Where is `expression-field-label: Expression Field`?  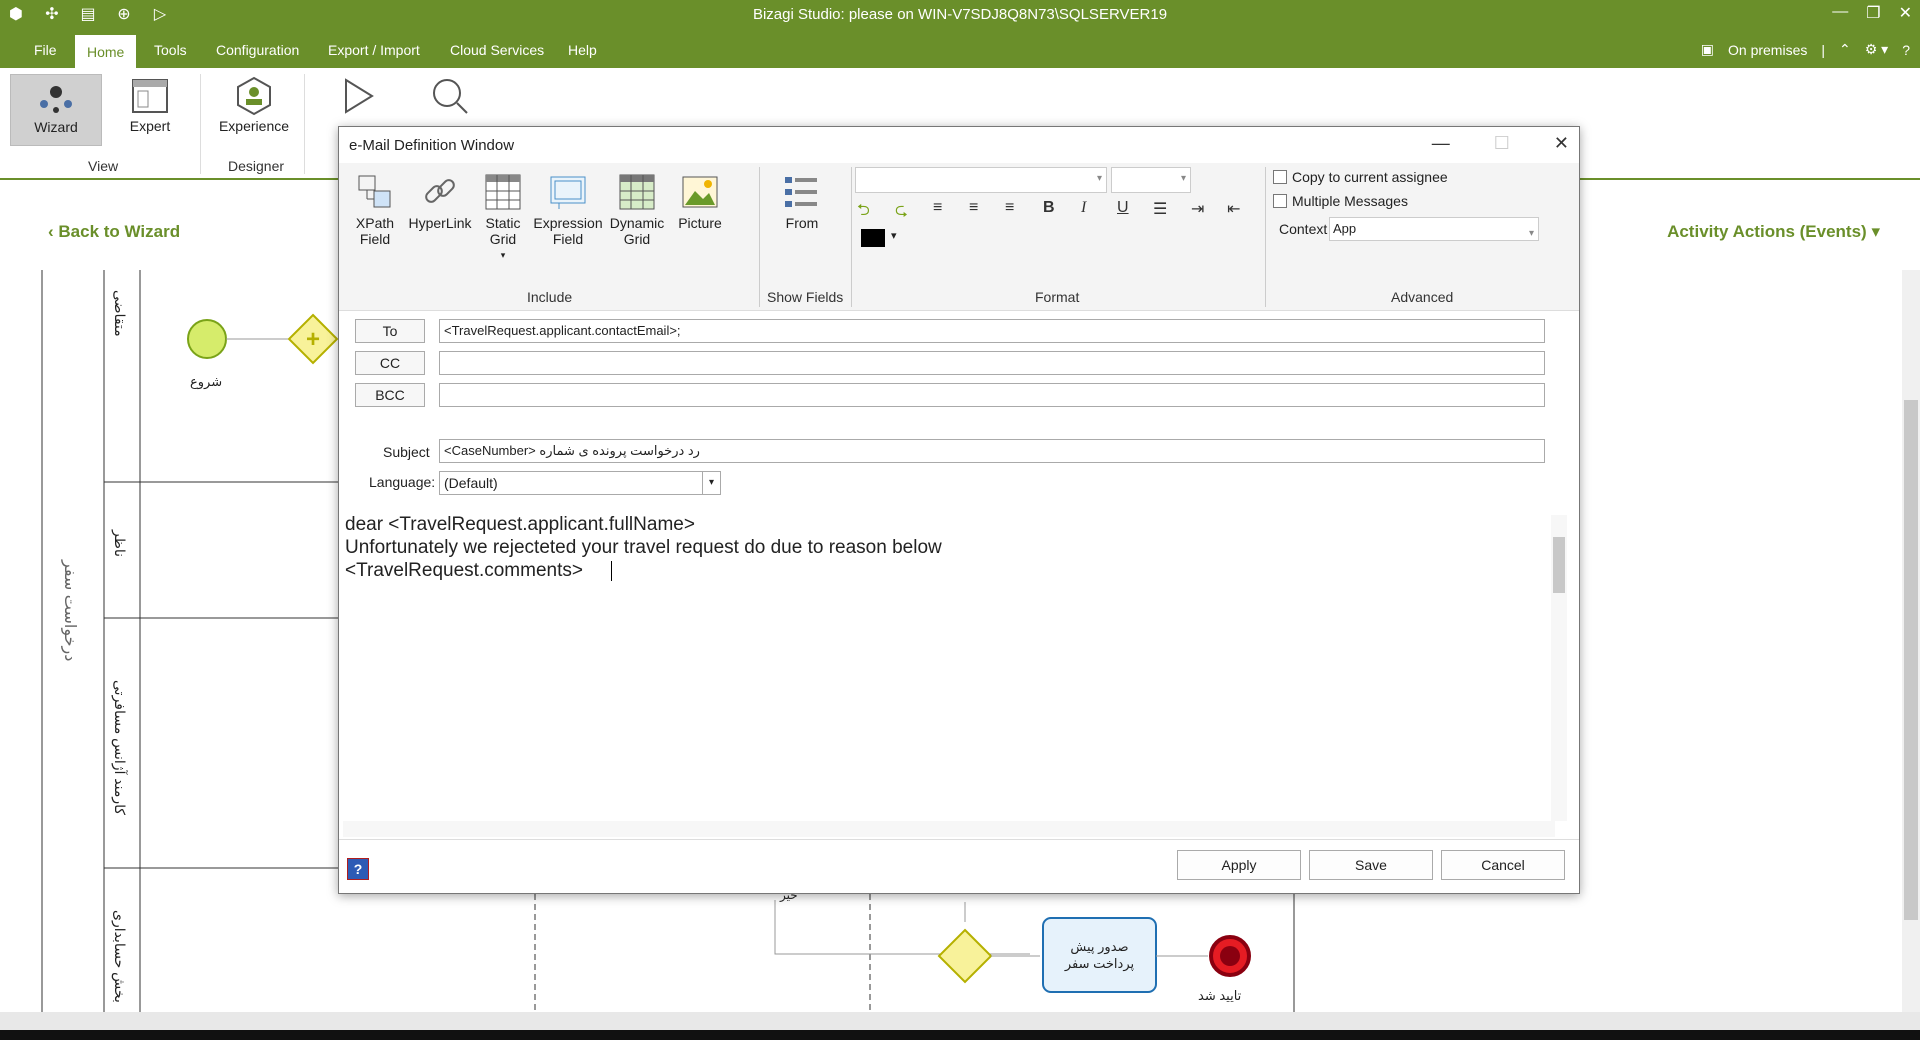 expression-field-label: Expression Field is located at coordinates (568, 231).